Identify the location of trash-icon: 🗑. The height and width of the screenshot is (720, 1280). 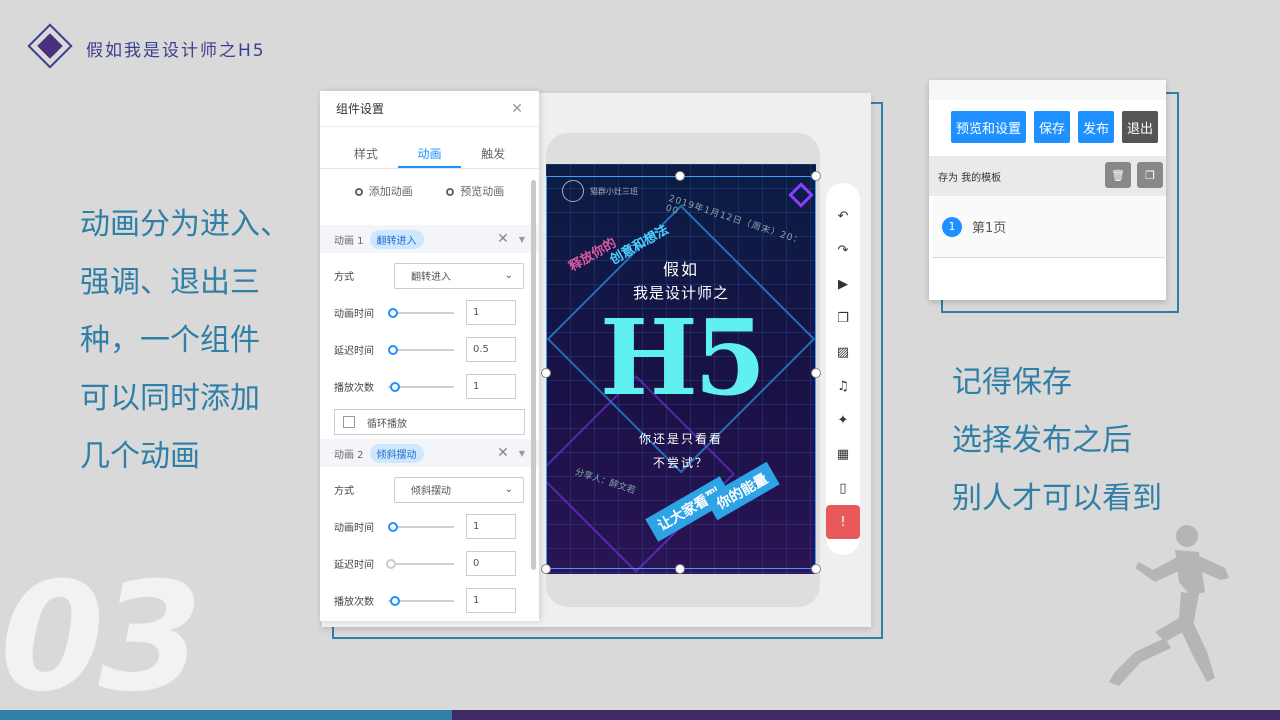
(1118, 175).